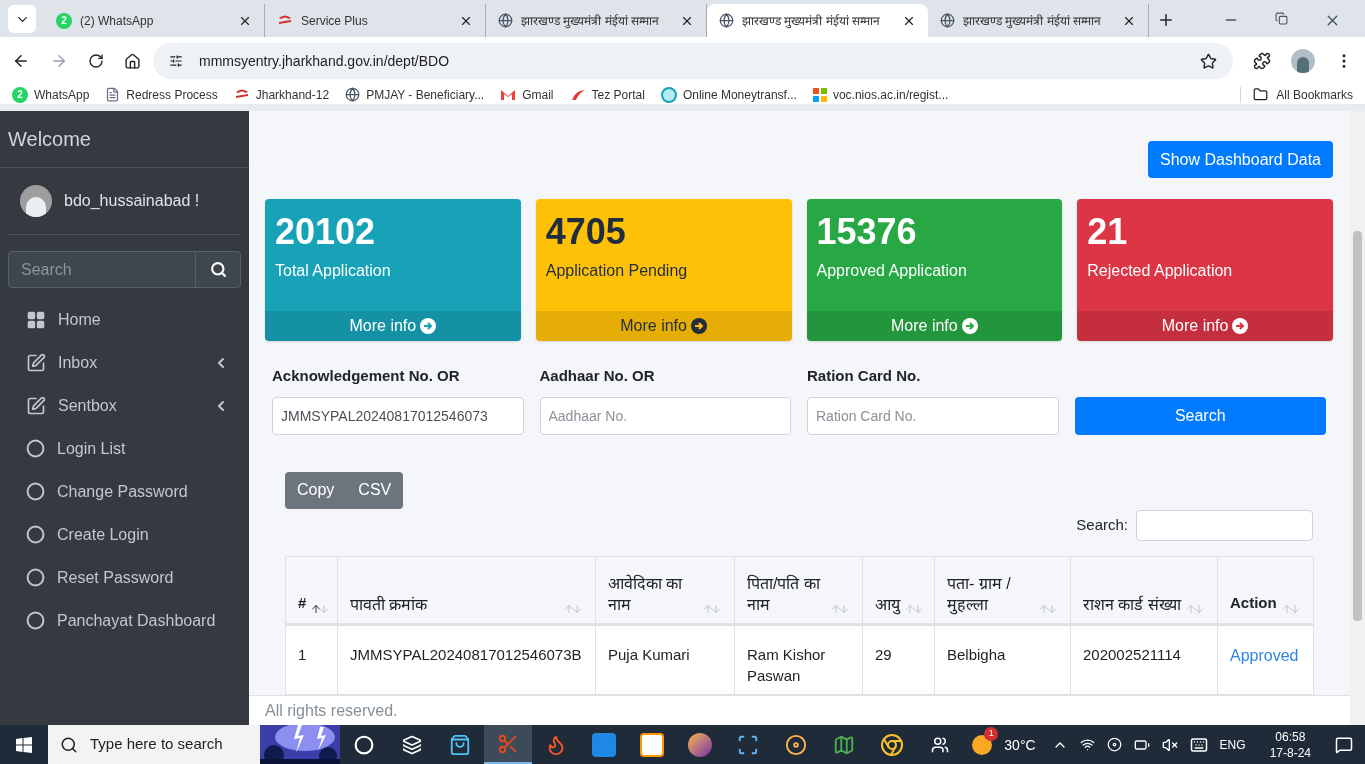 This screenshot has width=1365, height=764. I want to click on s-logo-icon, so click(285, 20).